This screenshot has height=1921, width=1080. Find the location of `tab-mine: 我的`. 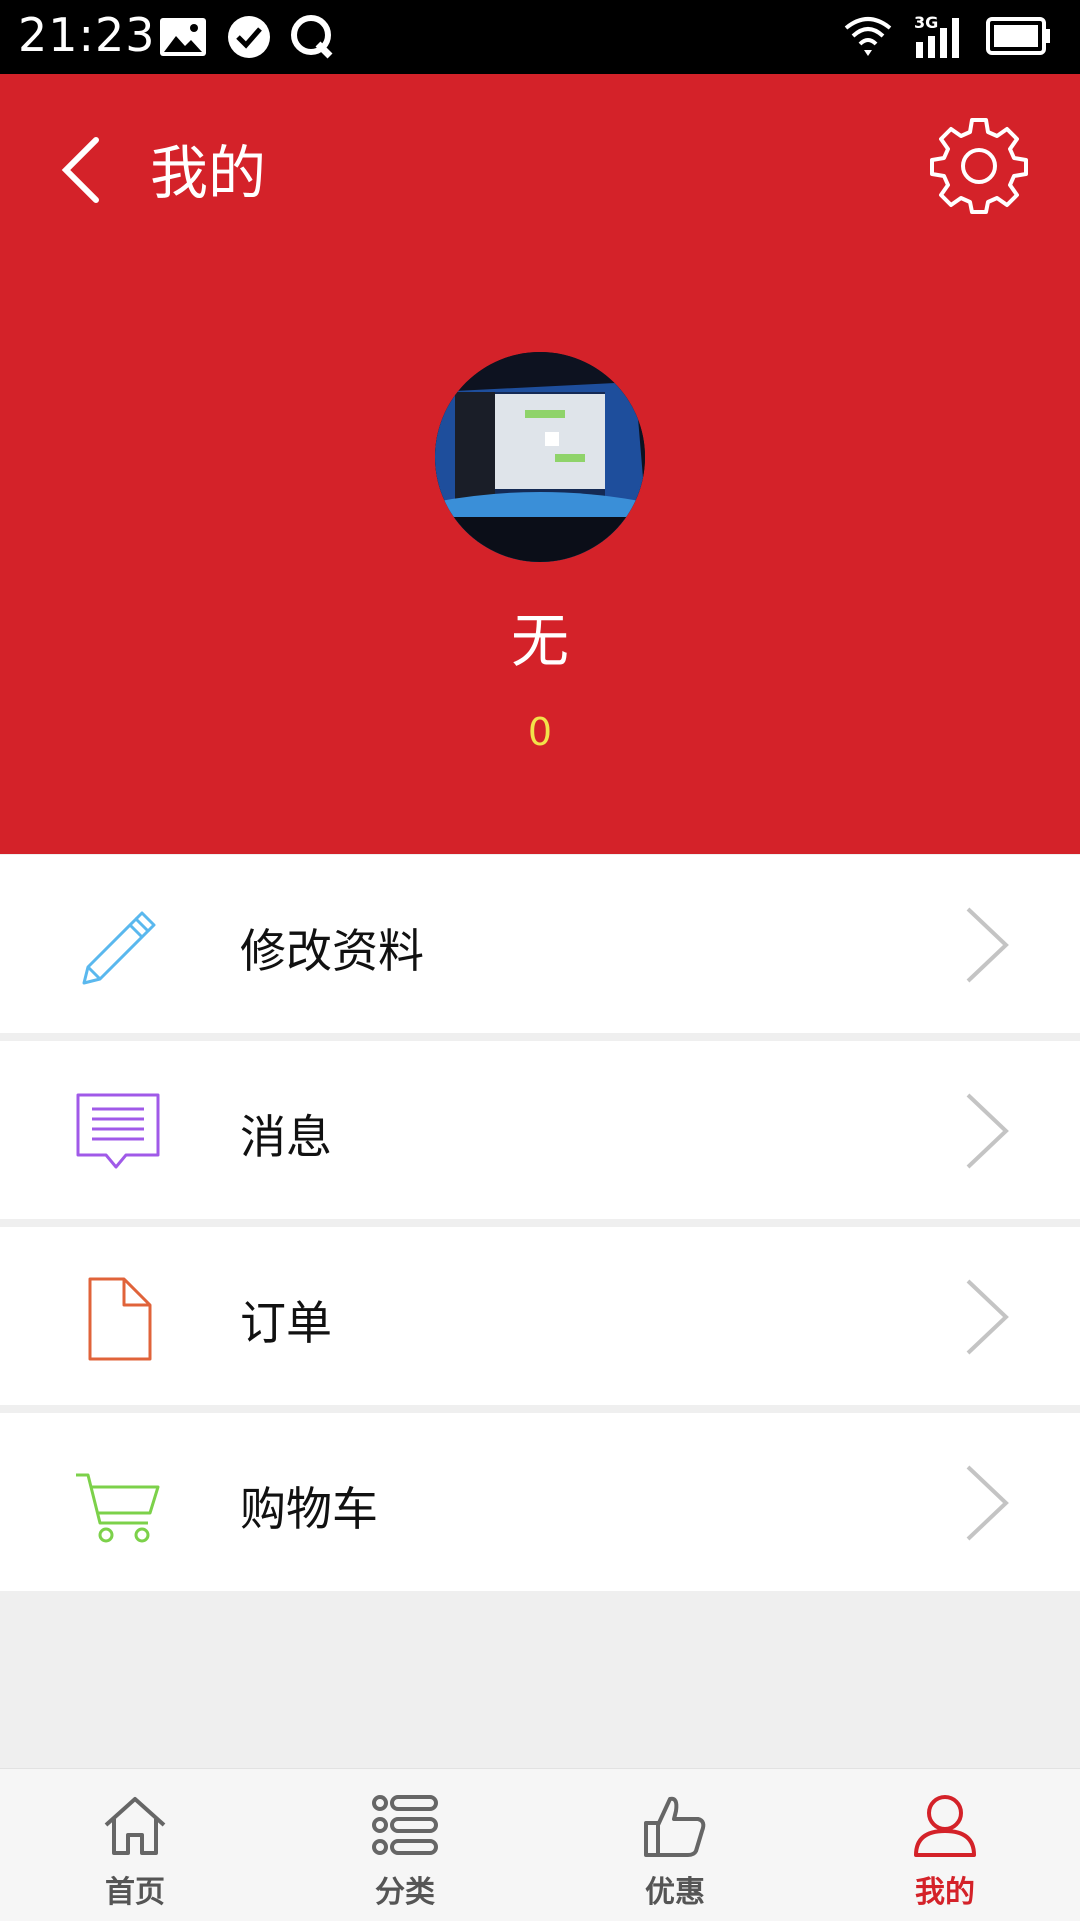

tab-mine: 我的 is located at coordinates (945, 1845).